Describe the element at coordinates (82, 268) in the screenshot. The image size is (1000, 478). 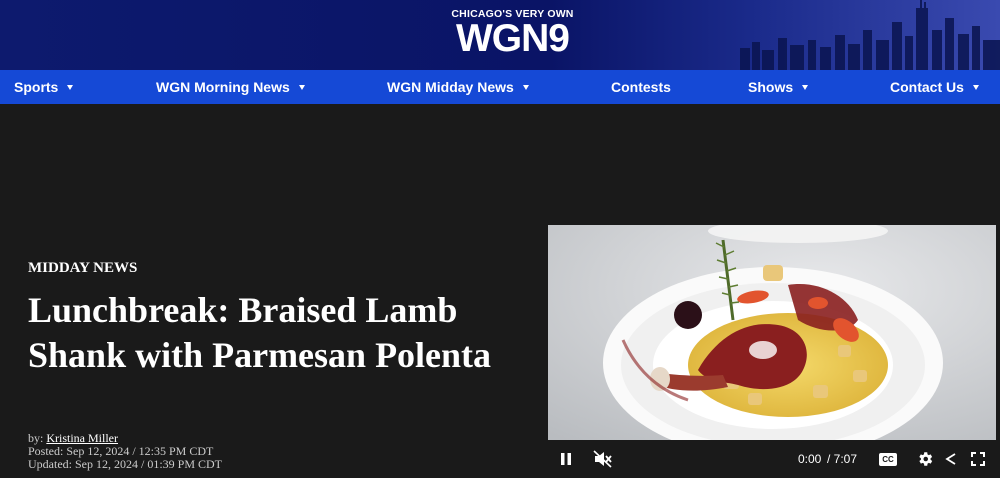
I see `article-category-link: MIDDAY NEWS` at that location.